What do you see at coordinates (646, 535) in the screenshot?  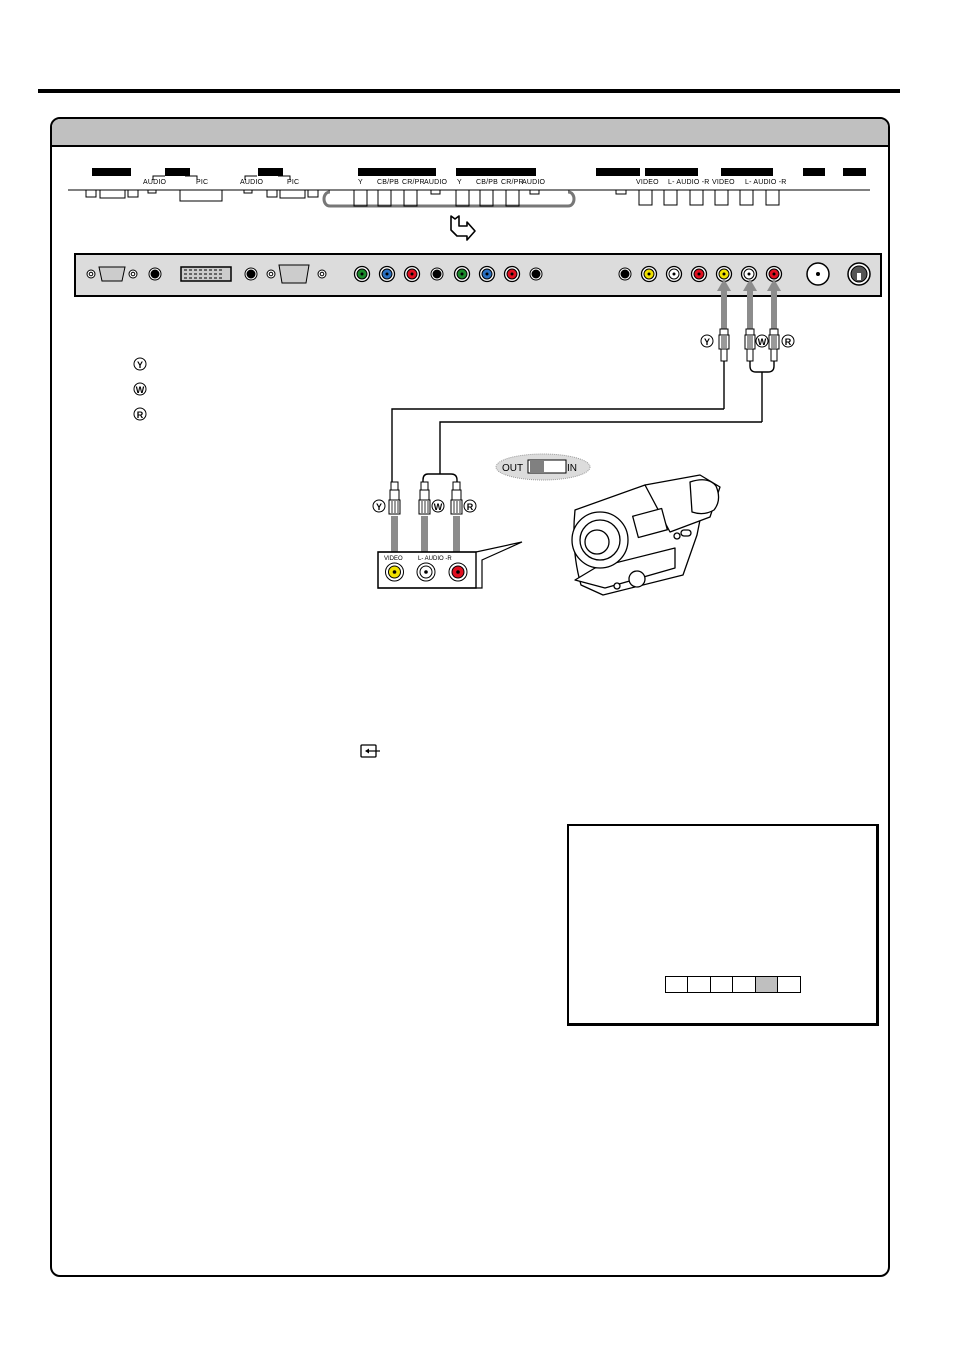 I see `camcorder-icon` at bounding box center [646, 535].